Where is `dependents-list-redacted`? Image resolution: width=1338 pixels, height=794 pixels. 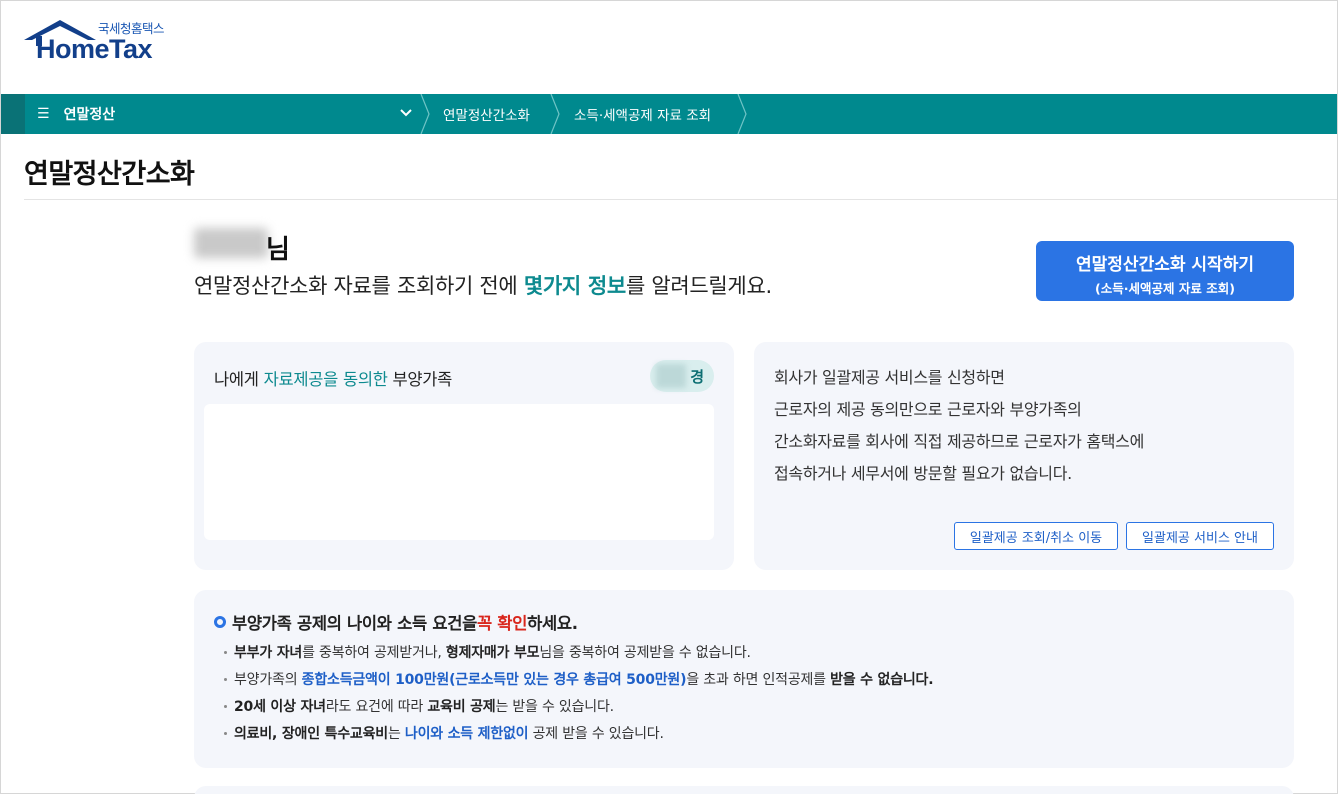
dependents-list-redacted is located at coordinates (459, 472).